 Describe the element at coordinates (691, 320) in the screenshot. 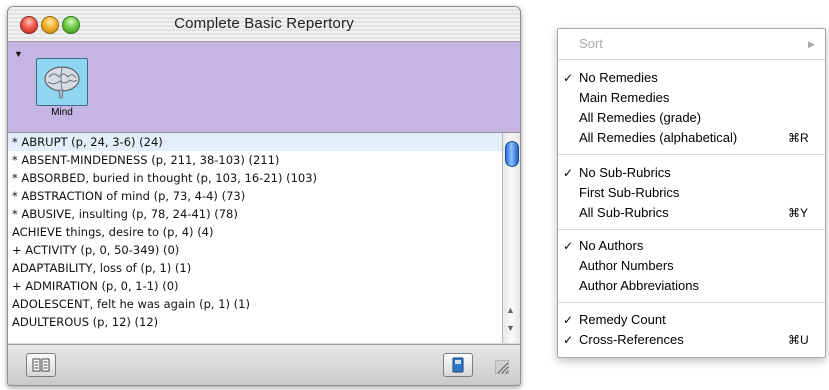

I see `menu-item-remedy-count: ✓ Remedy Count` at that location.